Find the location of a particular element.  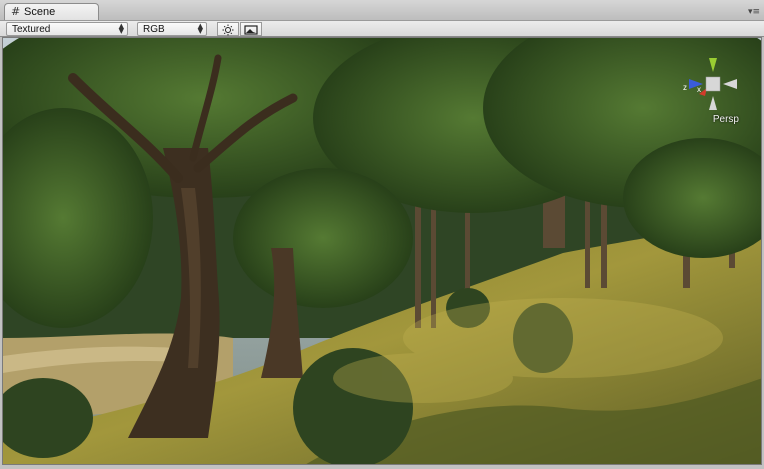

axis-y-cone is located at coordinates (713, 65).